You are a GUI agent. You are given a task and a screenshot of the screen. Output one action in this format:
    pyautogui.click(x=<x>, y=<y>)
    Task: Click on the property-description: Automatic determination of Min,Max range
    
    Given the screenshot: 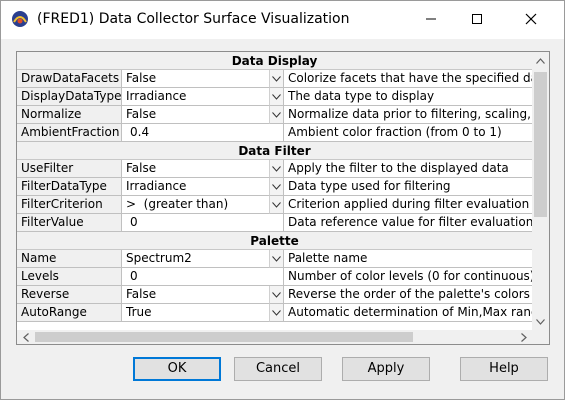 What is the action you would take?
    pyautogui.click(x=408, y=313)
    